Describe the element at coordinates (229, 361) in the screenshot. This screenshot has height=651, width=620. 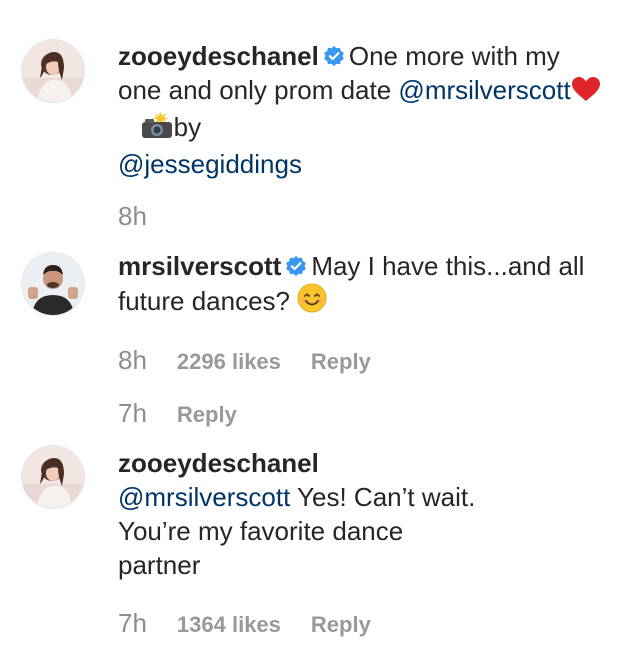
I see `likes-count: 2296 likes` at that location.